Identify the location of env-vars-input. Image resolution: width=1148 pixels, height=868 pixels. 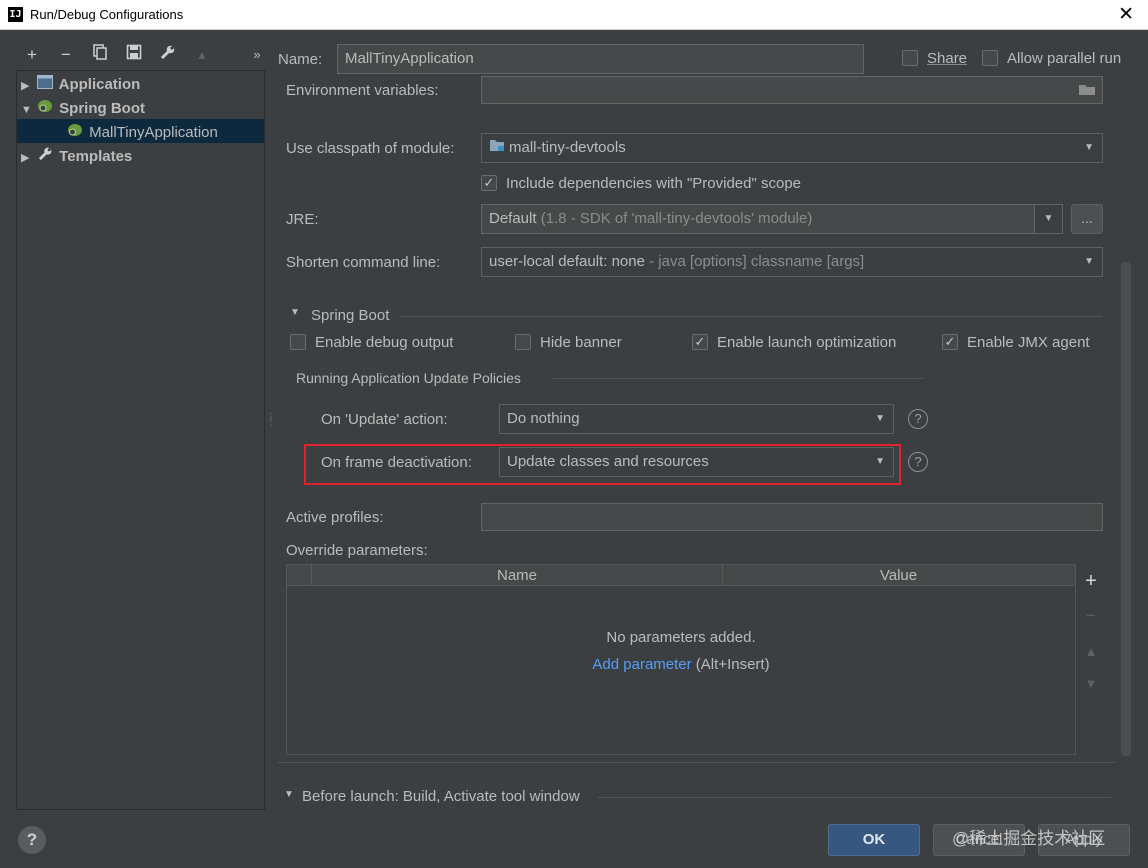
(792, 90).